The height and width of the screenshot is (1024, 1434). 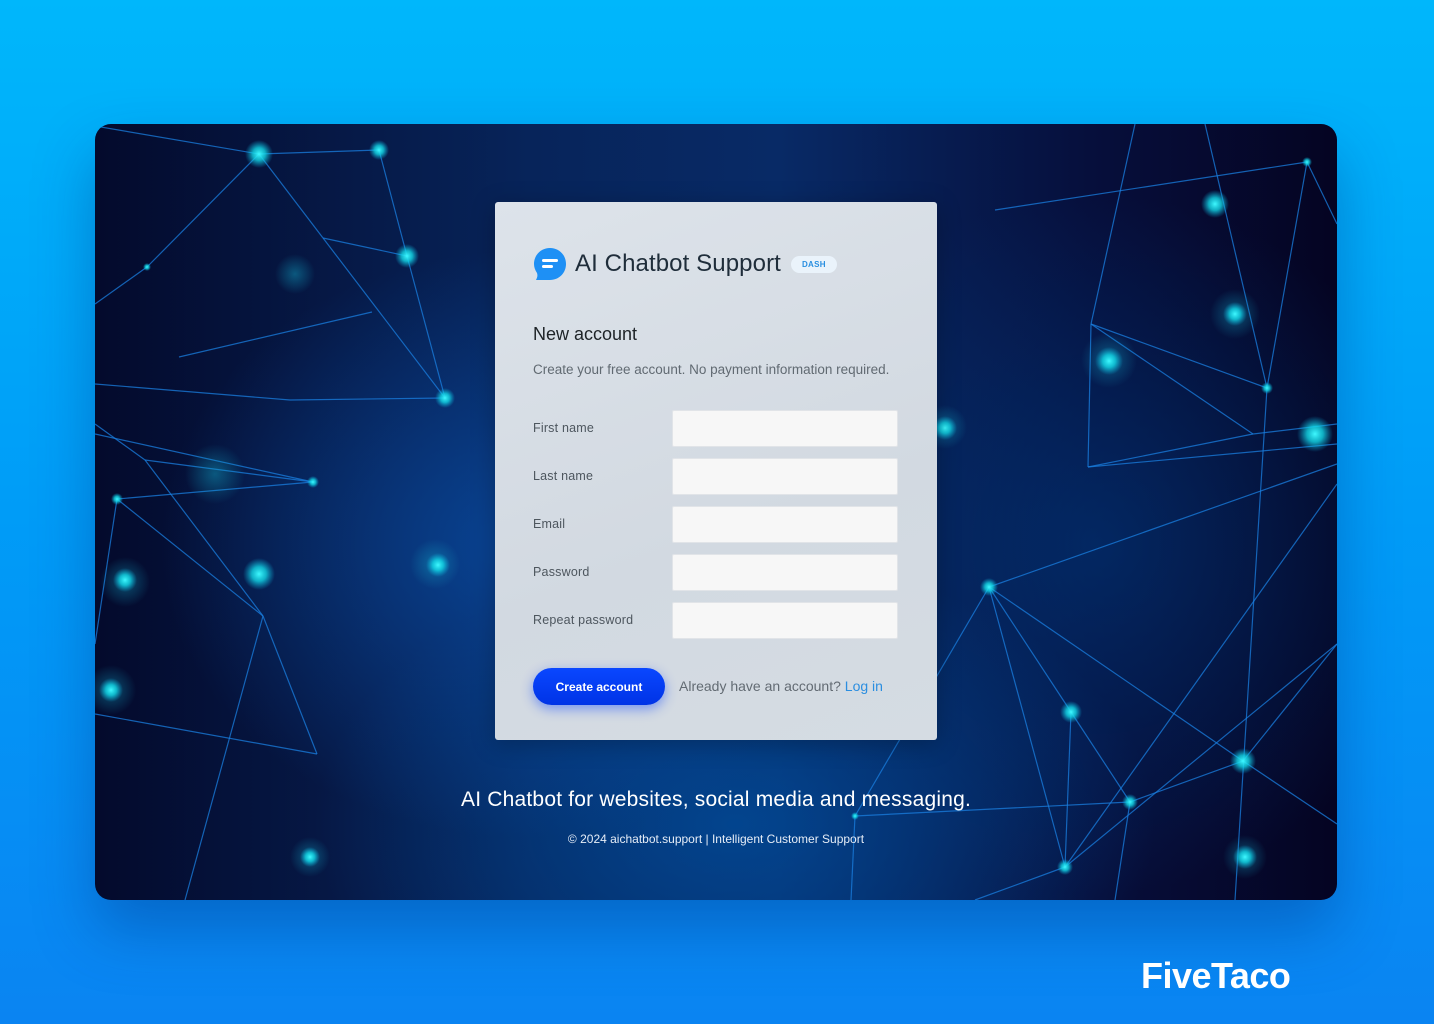 I want to click on brand-name: AI Chatbot Support, so click(x=678, y=263).